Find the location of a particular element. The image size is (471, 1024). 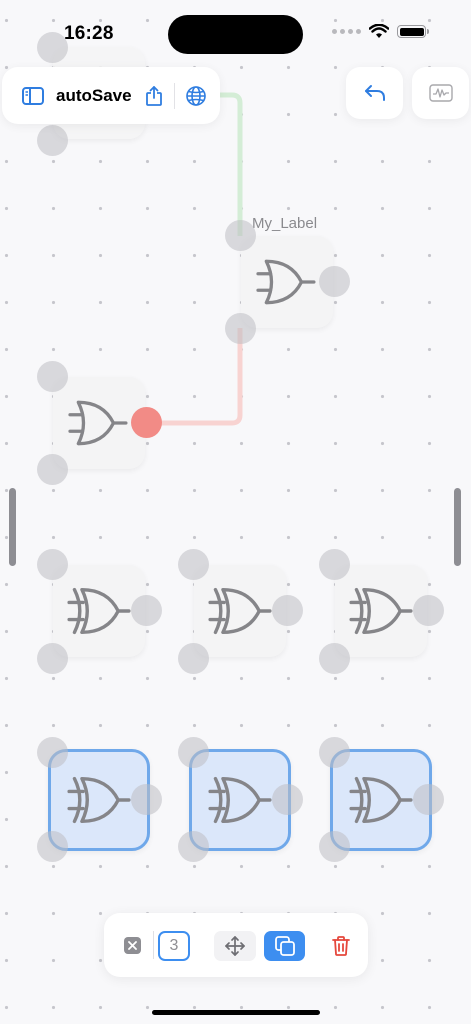

delete-button is located at coordinates (341, 946).